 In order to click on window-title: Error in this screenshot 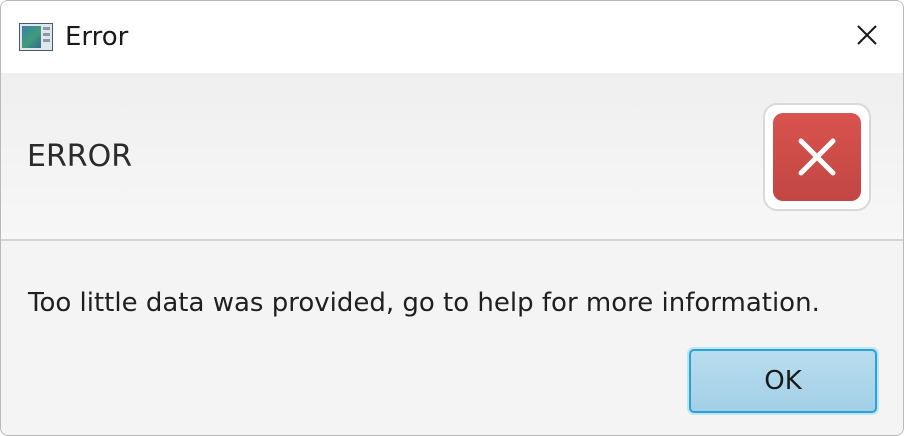, I will do `click(97, 37)`.